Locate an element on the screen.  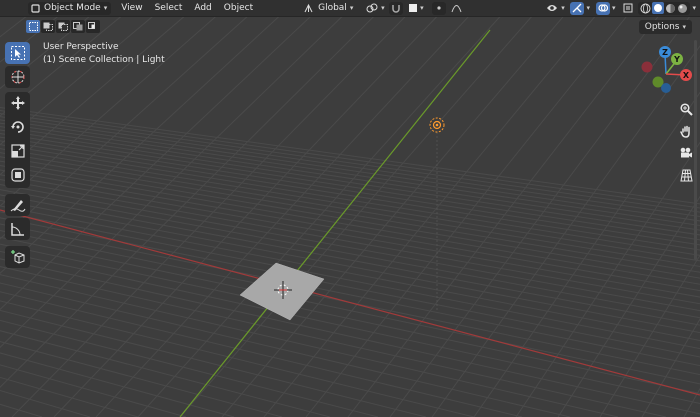
move-icon is located at coordinates (17, 103).